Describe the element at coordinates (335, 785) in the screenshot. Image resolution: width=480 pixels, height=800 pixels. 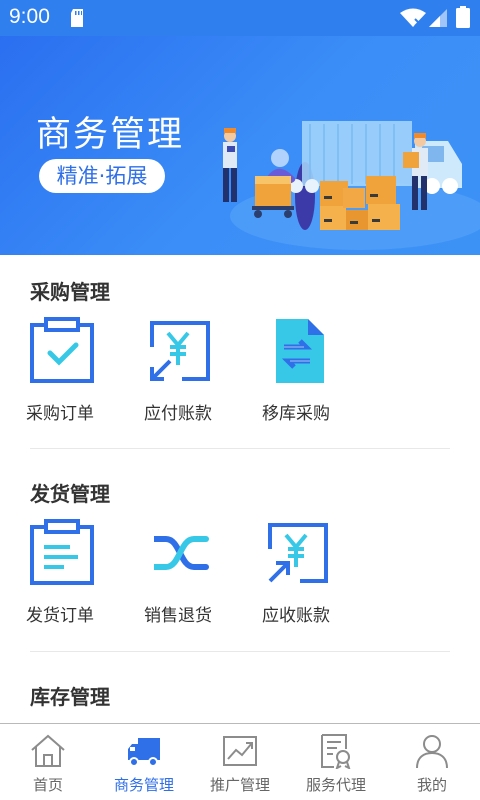
I see `tab-label: 服务代理` at that location.